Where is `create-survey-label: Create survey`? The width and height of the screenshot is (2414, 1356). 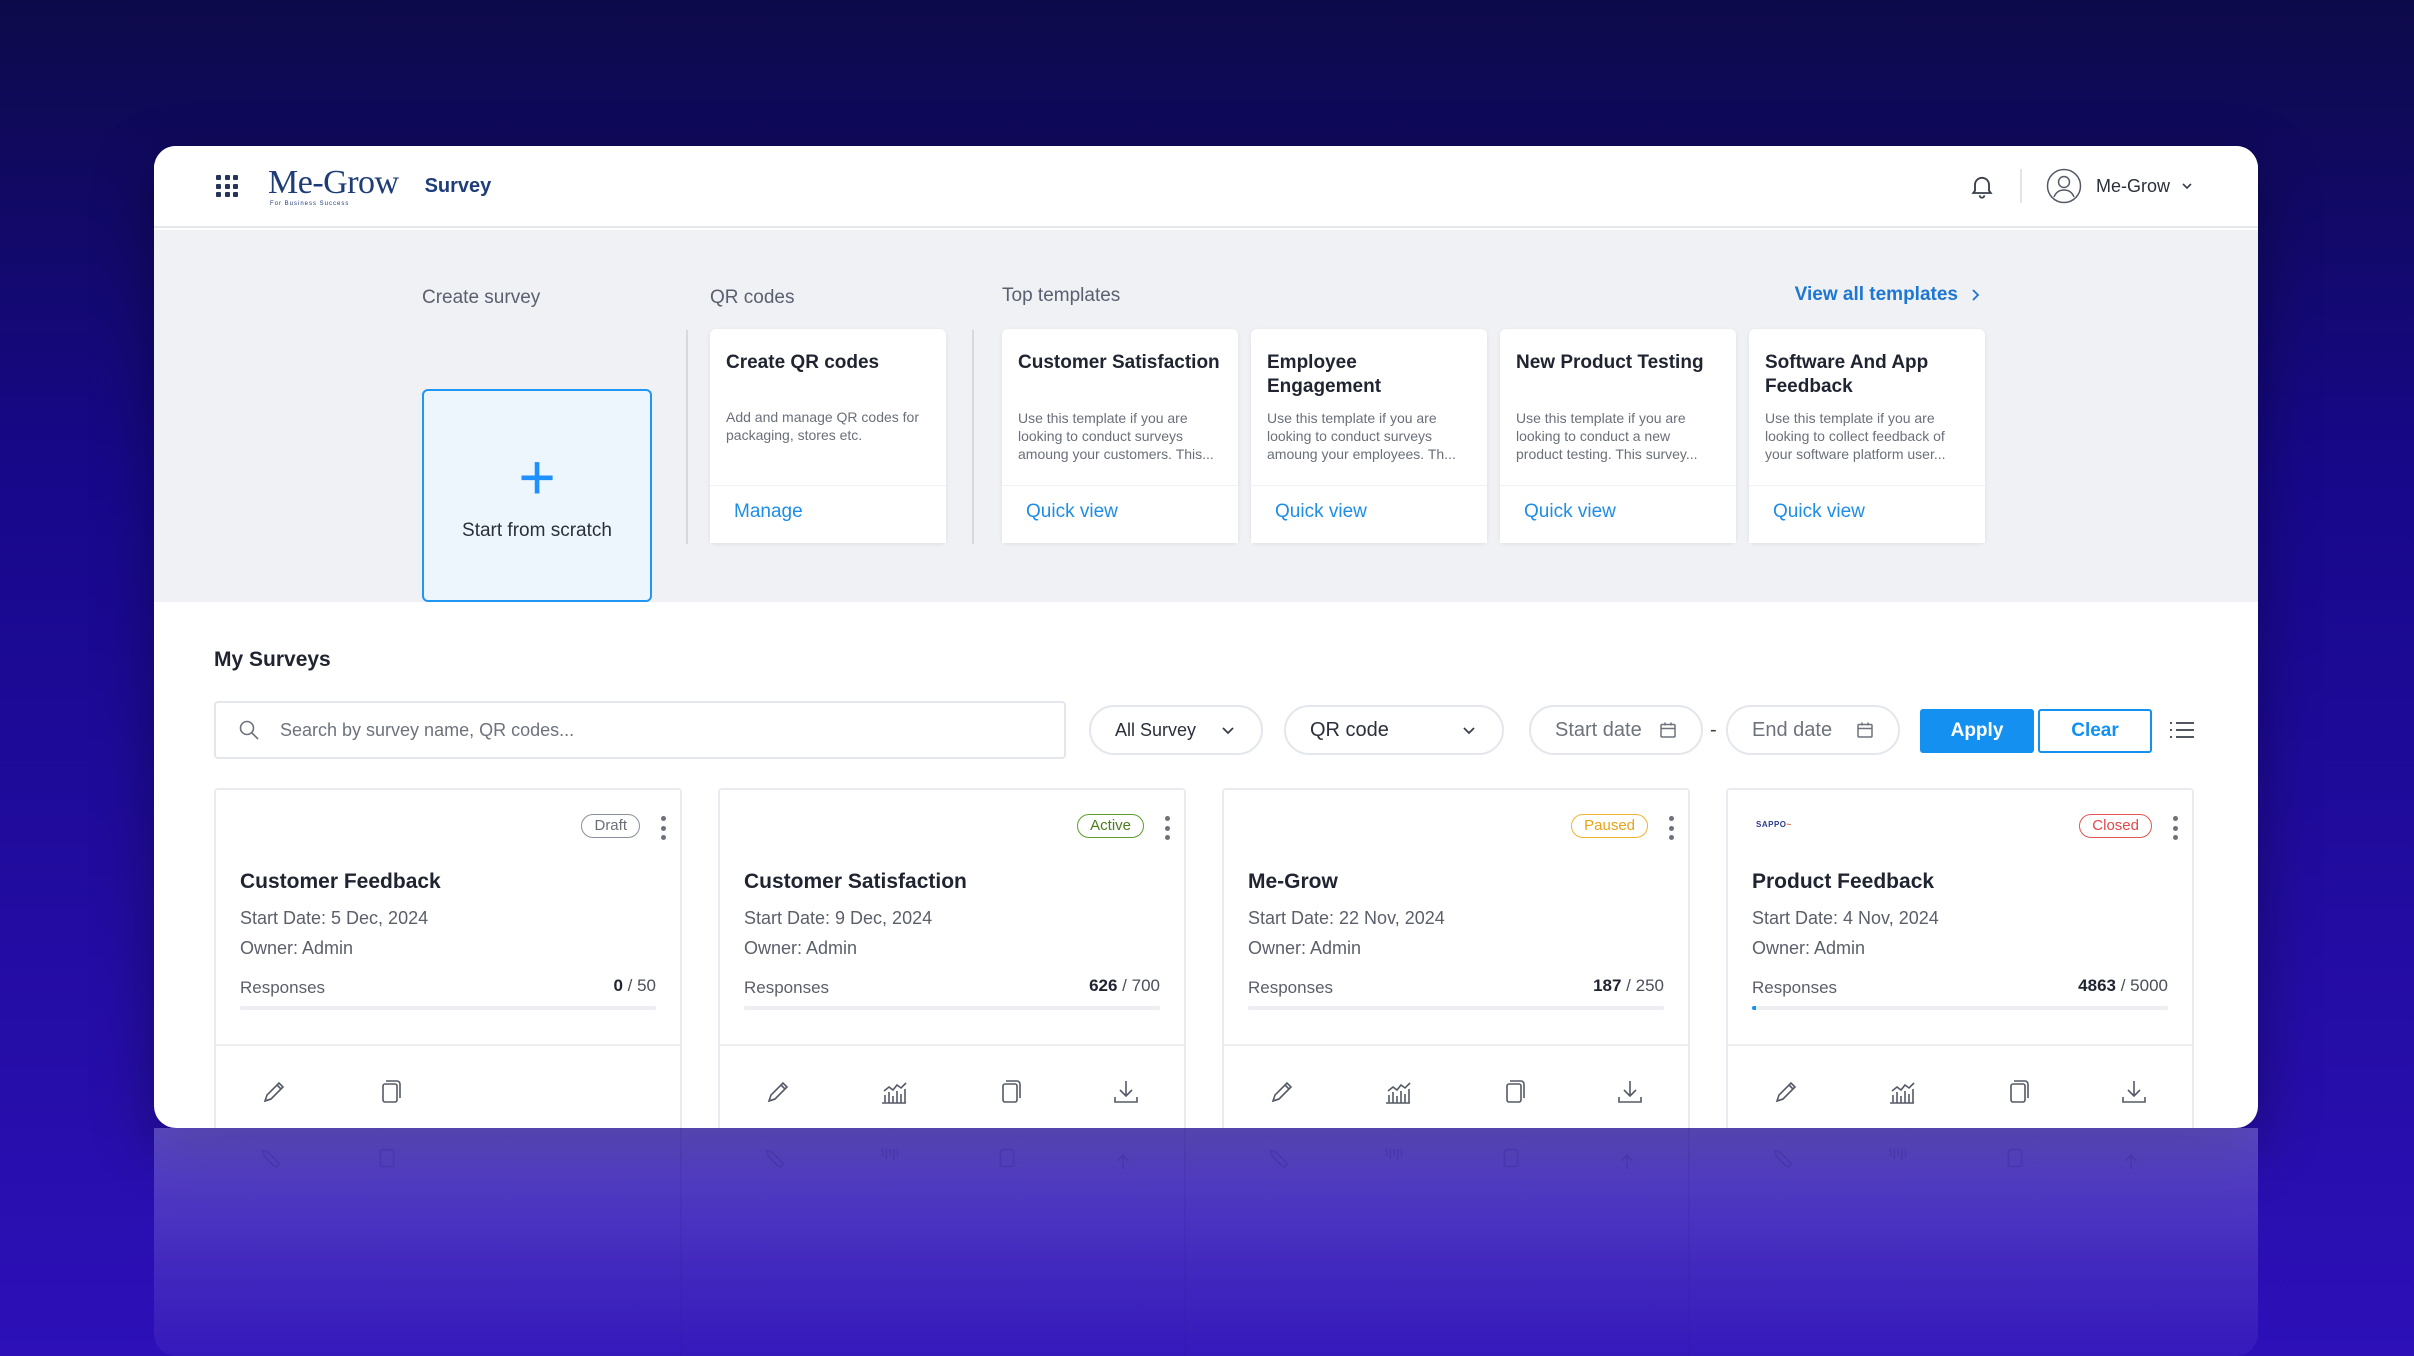
create-survey-label: Create survey is located at coordinates (481, 297).